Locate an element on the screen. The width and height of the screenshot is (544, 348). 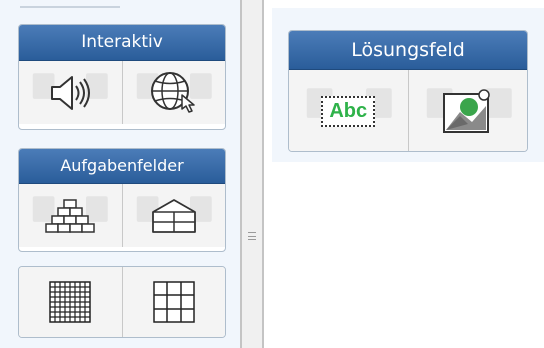
panel-grids is located at coordinates (122, 302).